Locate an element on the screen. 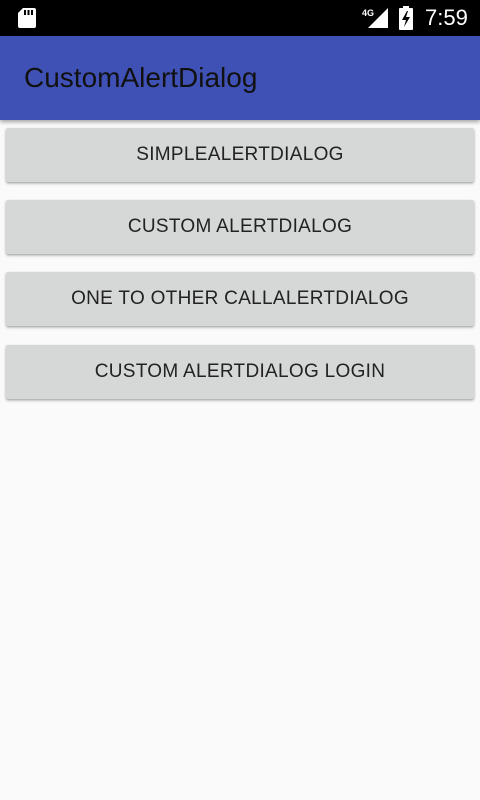  status-bar: 4G 7:59 is located at coordinates (240, 18).